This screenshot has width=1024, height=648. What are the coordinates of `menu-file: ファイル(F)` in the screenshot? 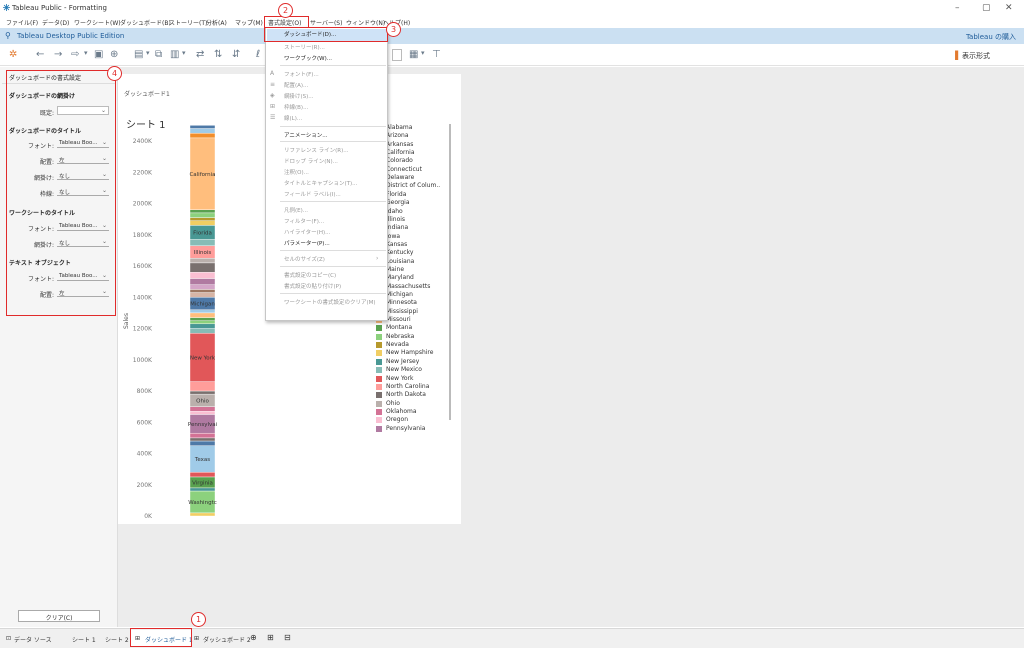 It's located at (22, 22).